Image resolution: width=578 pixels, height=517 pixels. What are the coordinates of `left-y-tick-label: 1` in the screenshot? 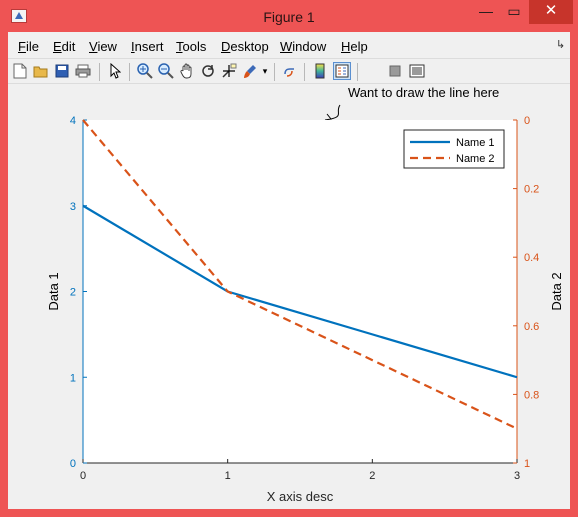 It's located at (73, 378).